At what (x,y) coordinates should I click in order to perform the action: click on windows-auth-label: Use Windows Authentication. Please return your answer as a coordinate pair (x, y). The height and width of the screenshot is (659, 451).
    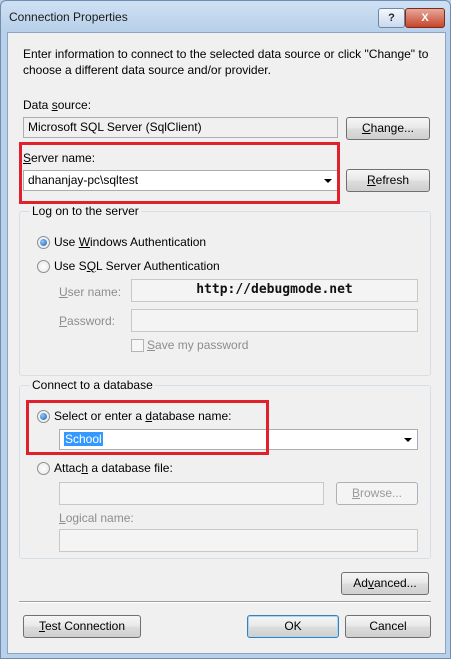
    Looking at the image, I should click on (130, 242).